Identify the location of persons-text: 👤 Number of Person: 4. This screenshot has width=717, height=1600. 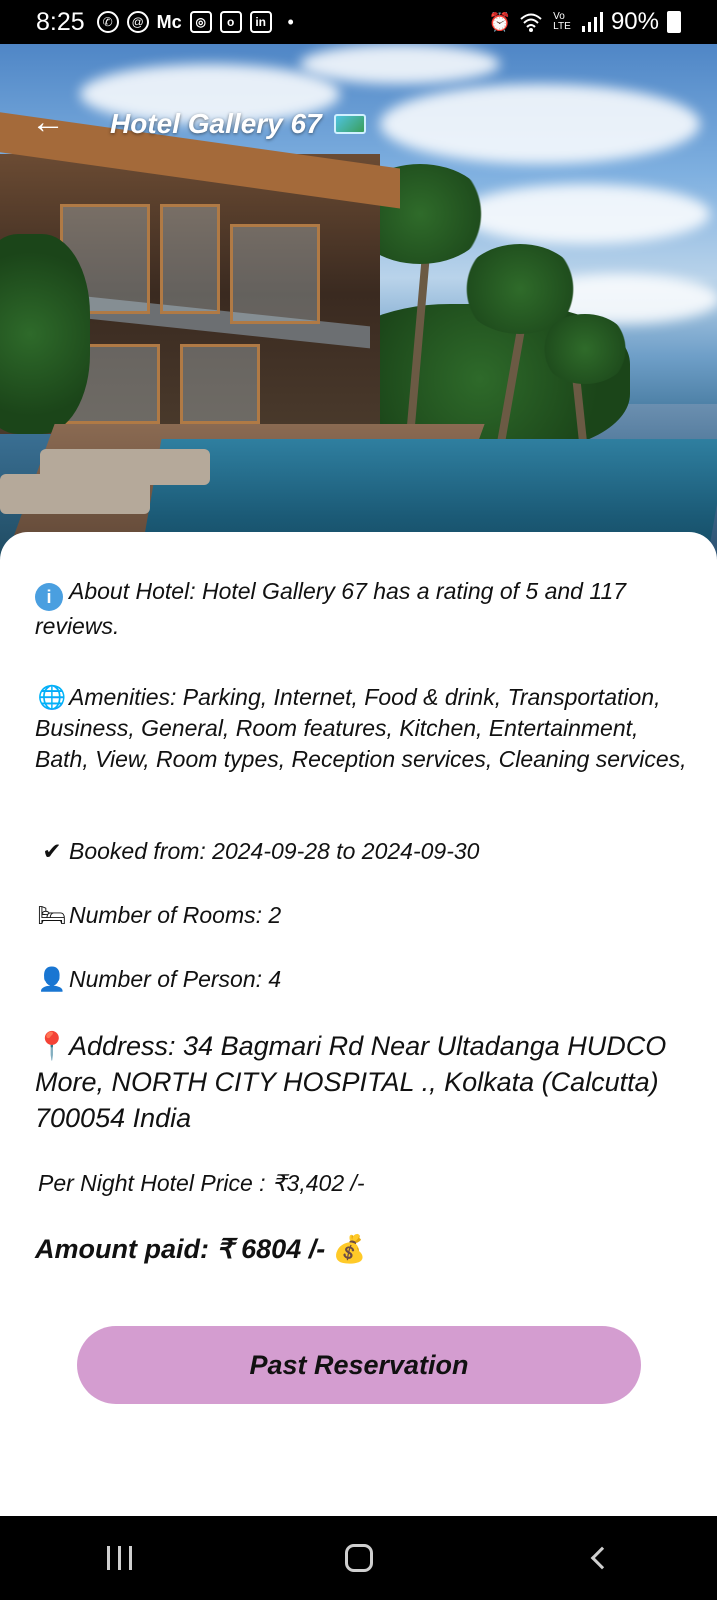
(365, 979).